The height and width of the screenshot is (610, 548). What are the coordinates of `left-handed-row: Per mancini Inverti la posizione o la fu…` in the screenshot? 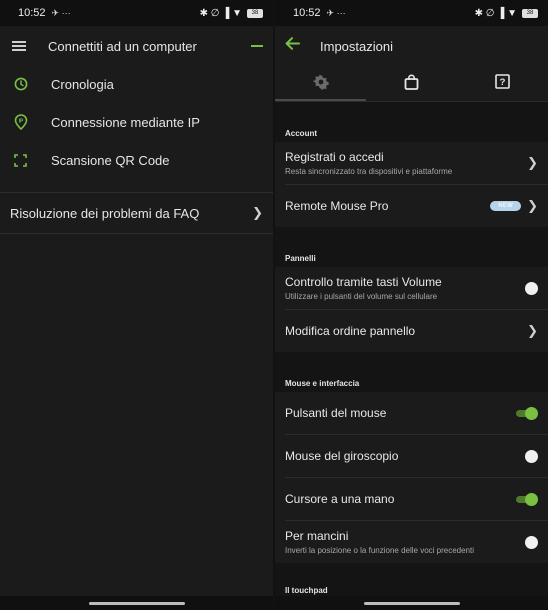 It's located at (411, 542).